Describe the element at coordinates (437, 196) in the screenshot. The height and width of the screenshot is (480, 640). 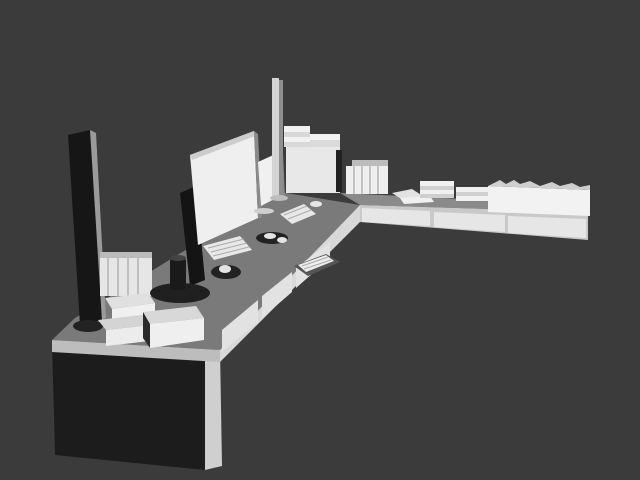
I see `book-r4` at that location.